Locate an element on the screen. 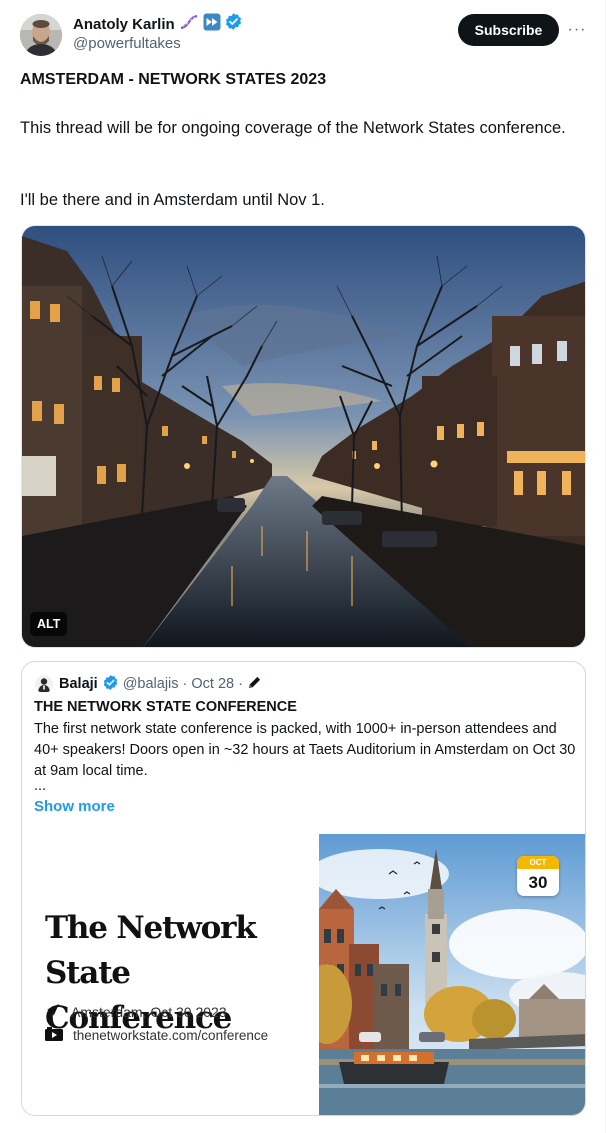  author-name-row: Anatoly Karlin is located at coordinates (158, 24).